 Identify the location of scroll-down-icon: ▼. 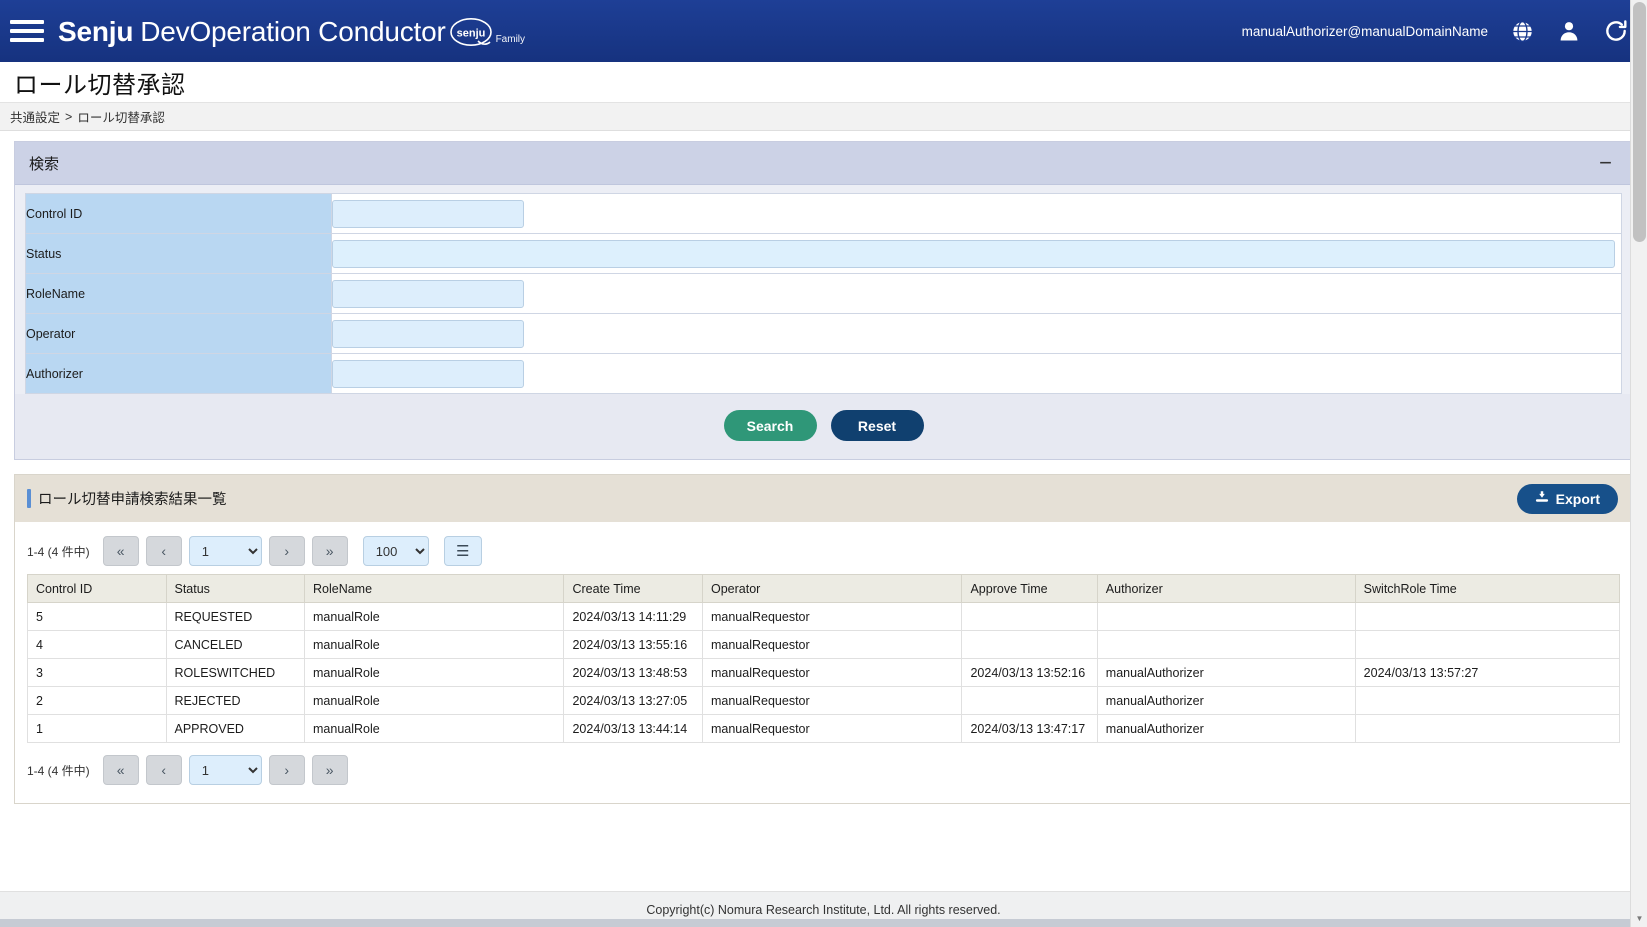
(1639, 918).